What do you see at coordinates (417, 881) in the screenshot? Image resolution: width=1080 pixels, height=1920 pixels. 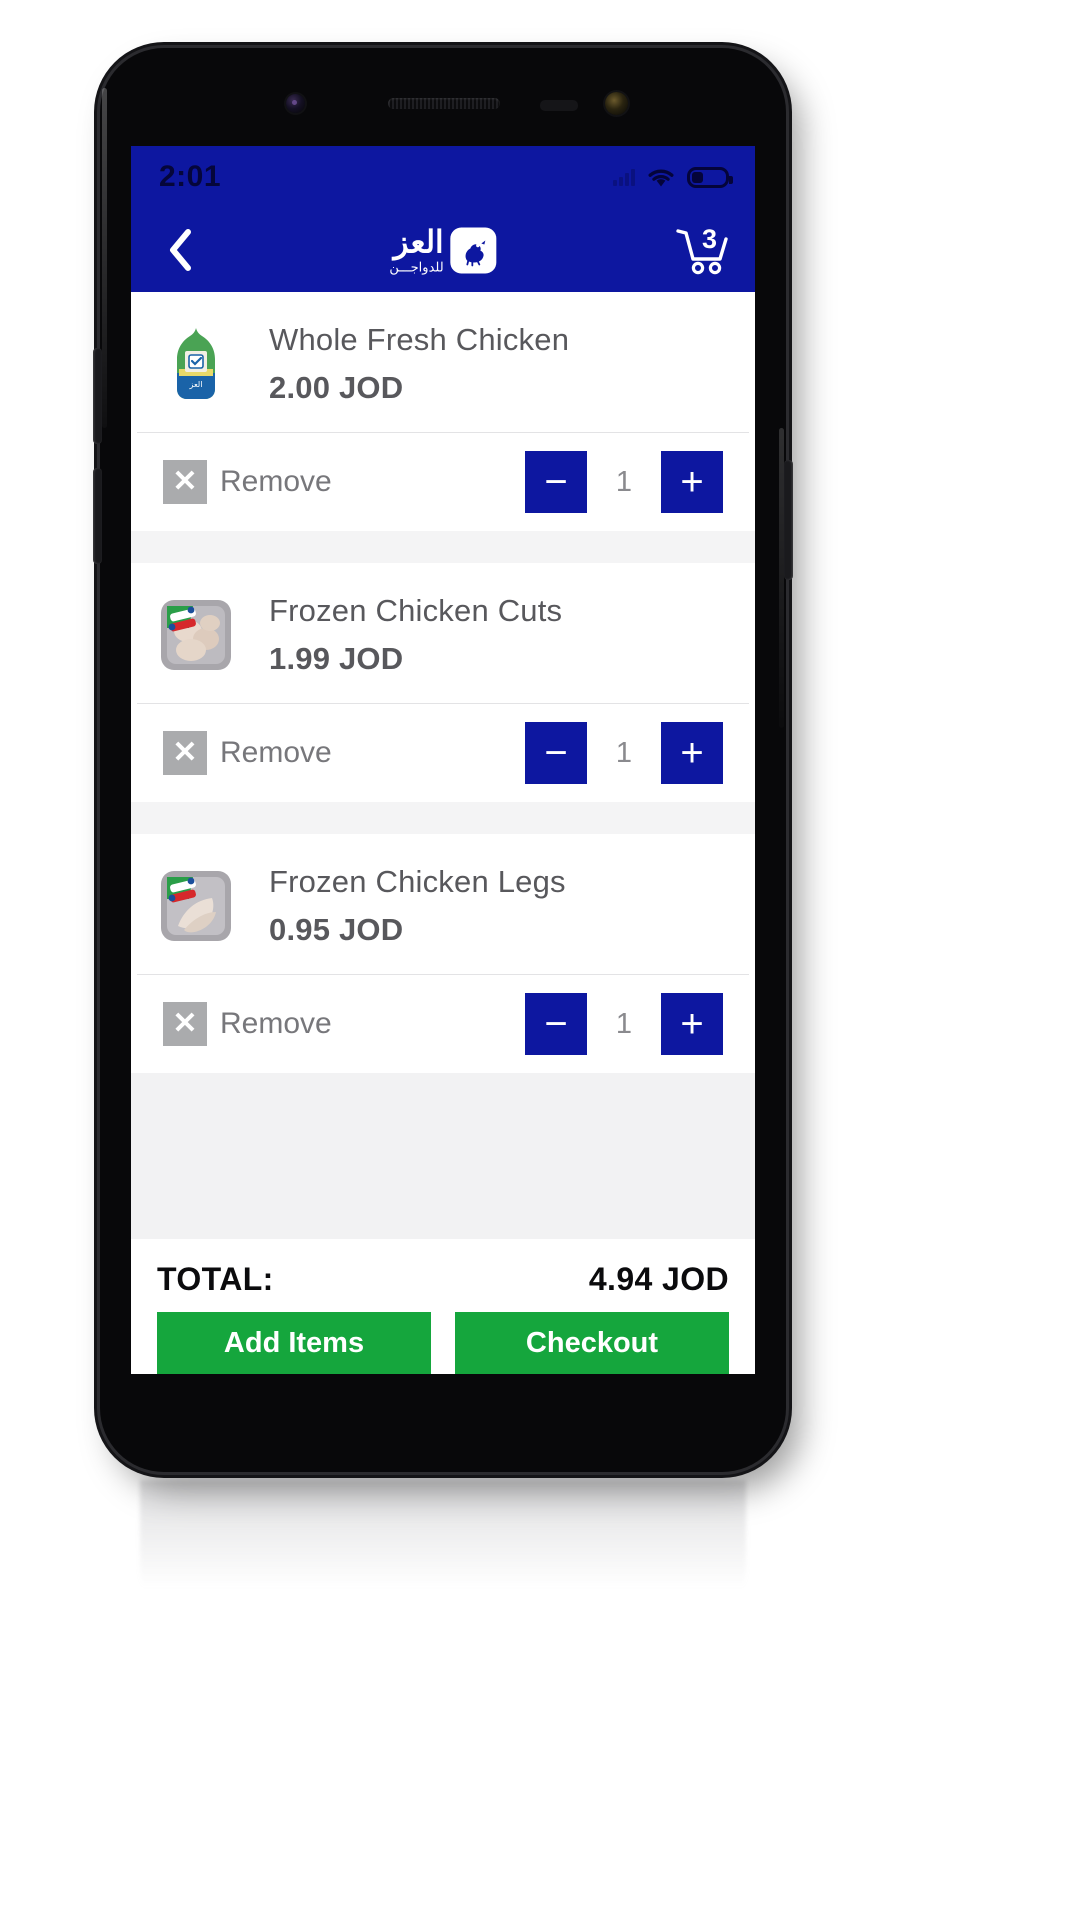 I see `product-name: Frozen Chicken Legs` at bounding box center [417, 881].